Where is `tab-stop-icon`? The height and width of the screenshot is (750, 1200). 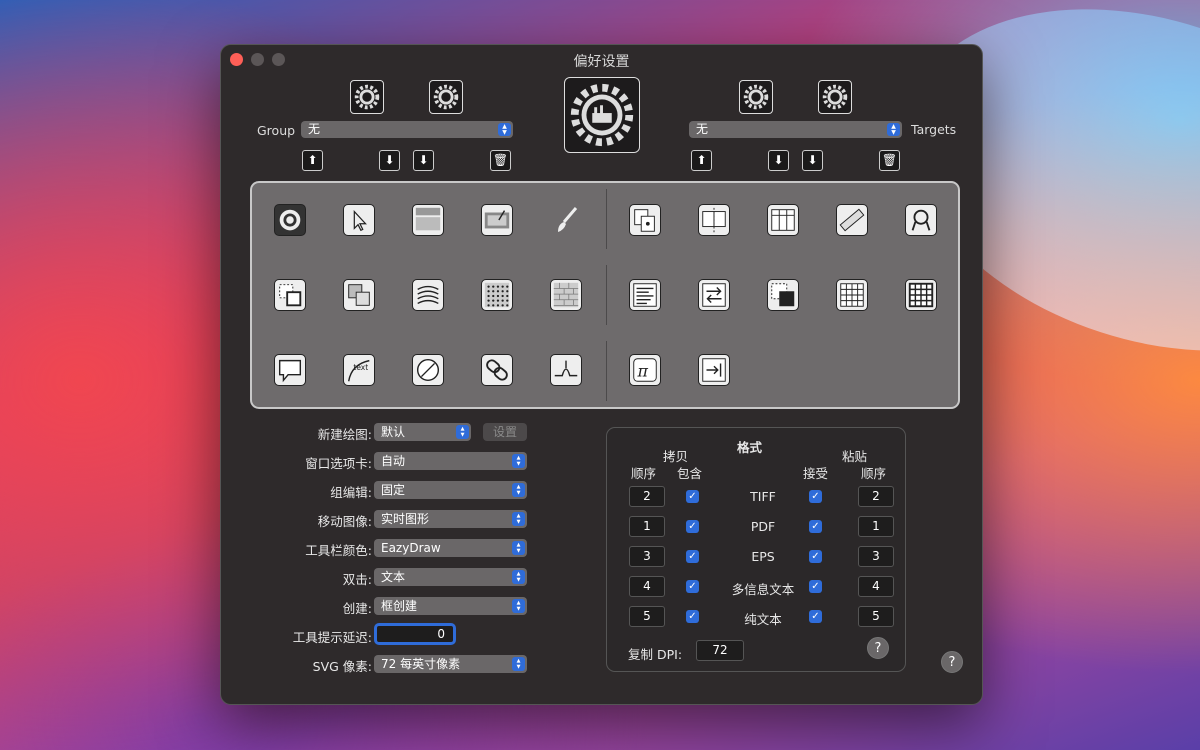 tab-stop-icon is located at coordinates (714, 370).